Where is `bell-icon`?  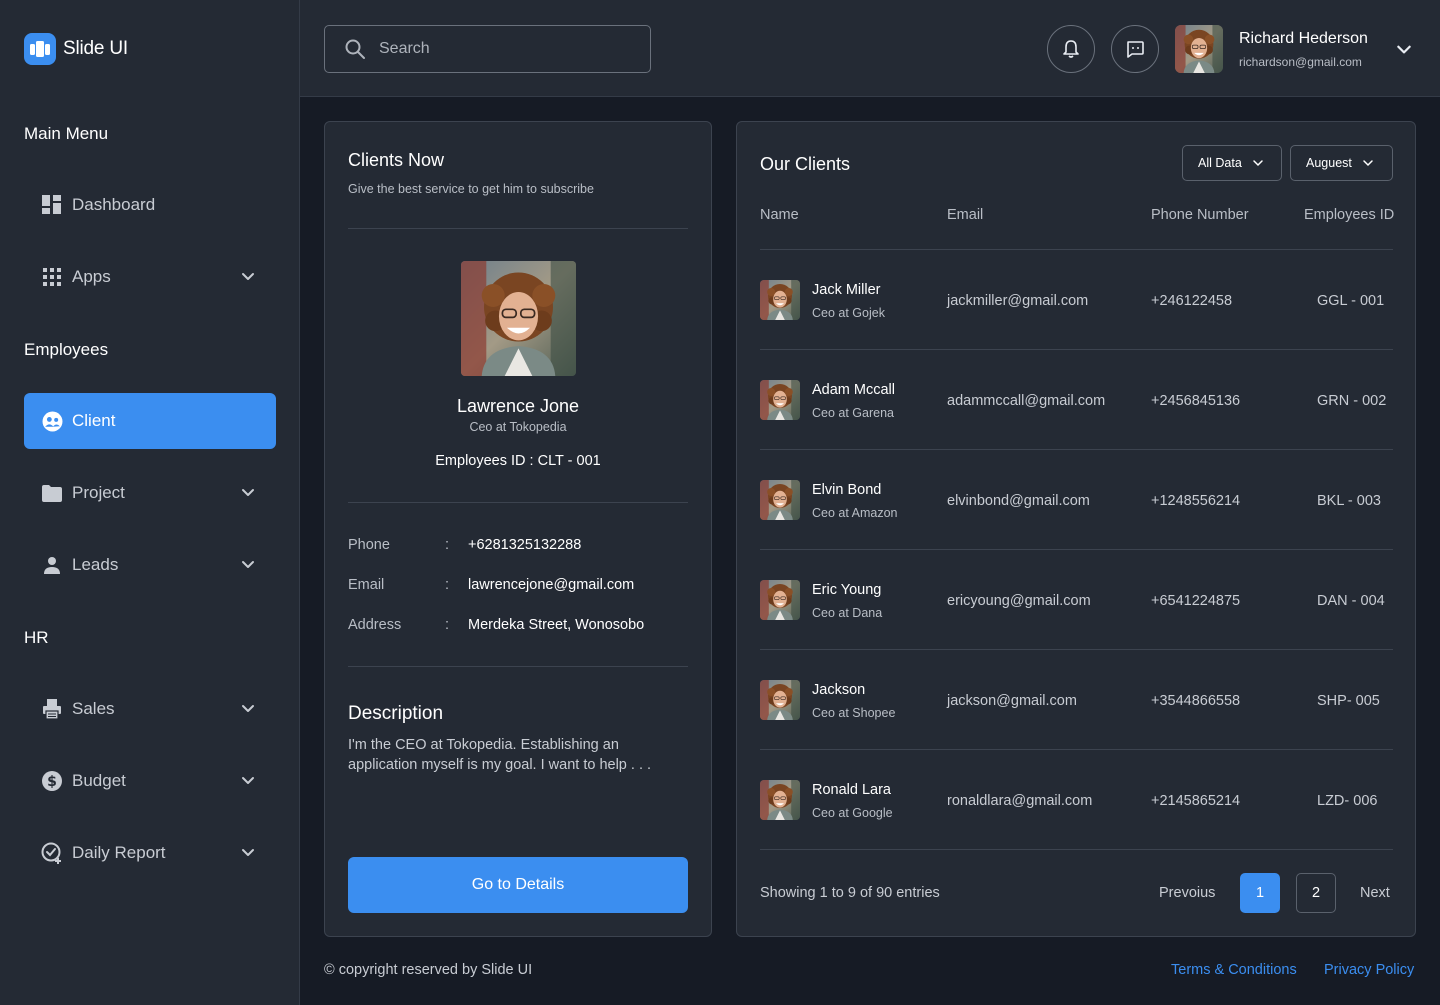 bell-icon is located at coordinates (1071, 49).